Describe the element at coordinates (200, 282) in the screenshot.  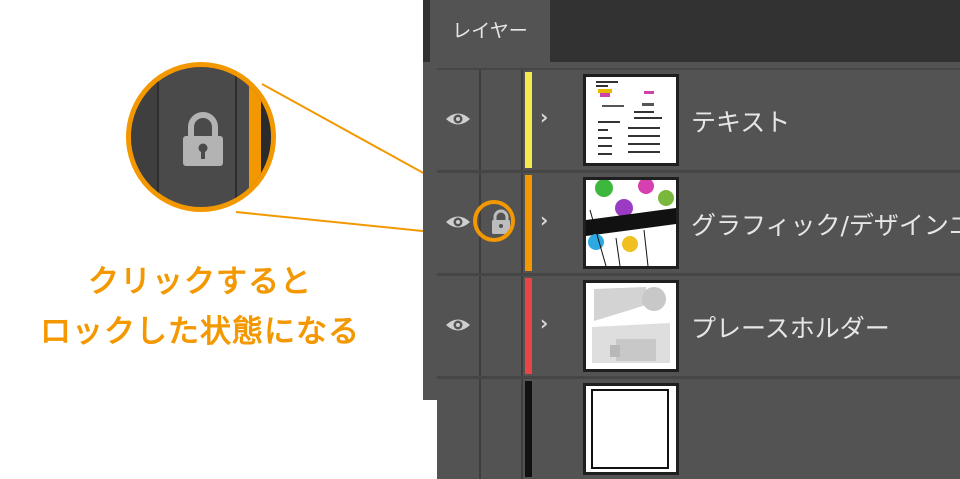
I see `caption-line-1: クリックすると` at that location.